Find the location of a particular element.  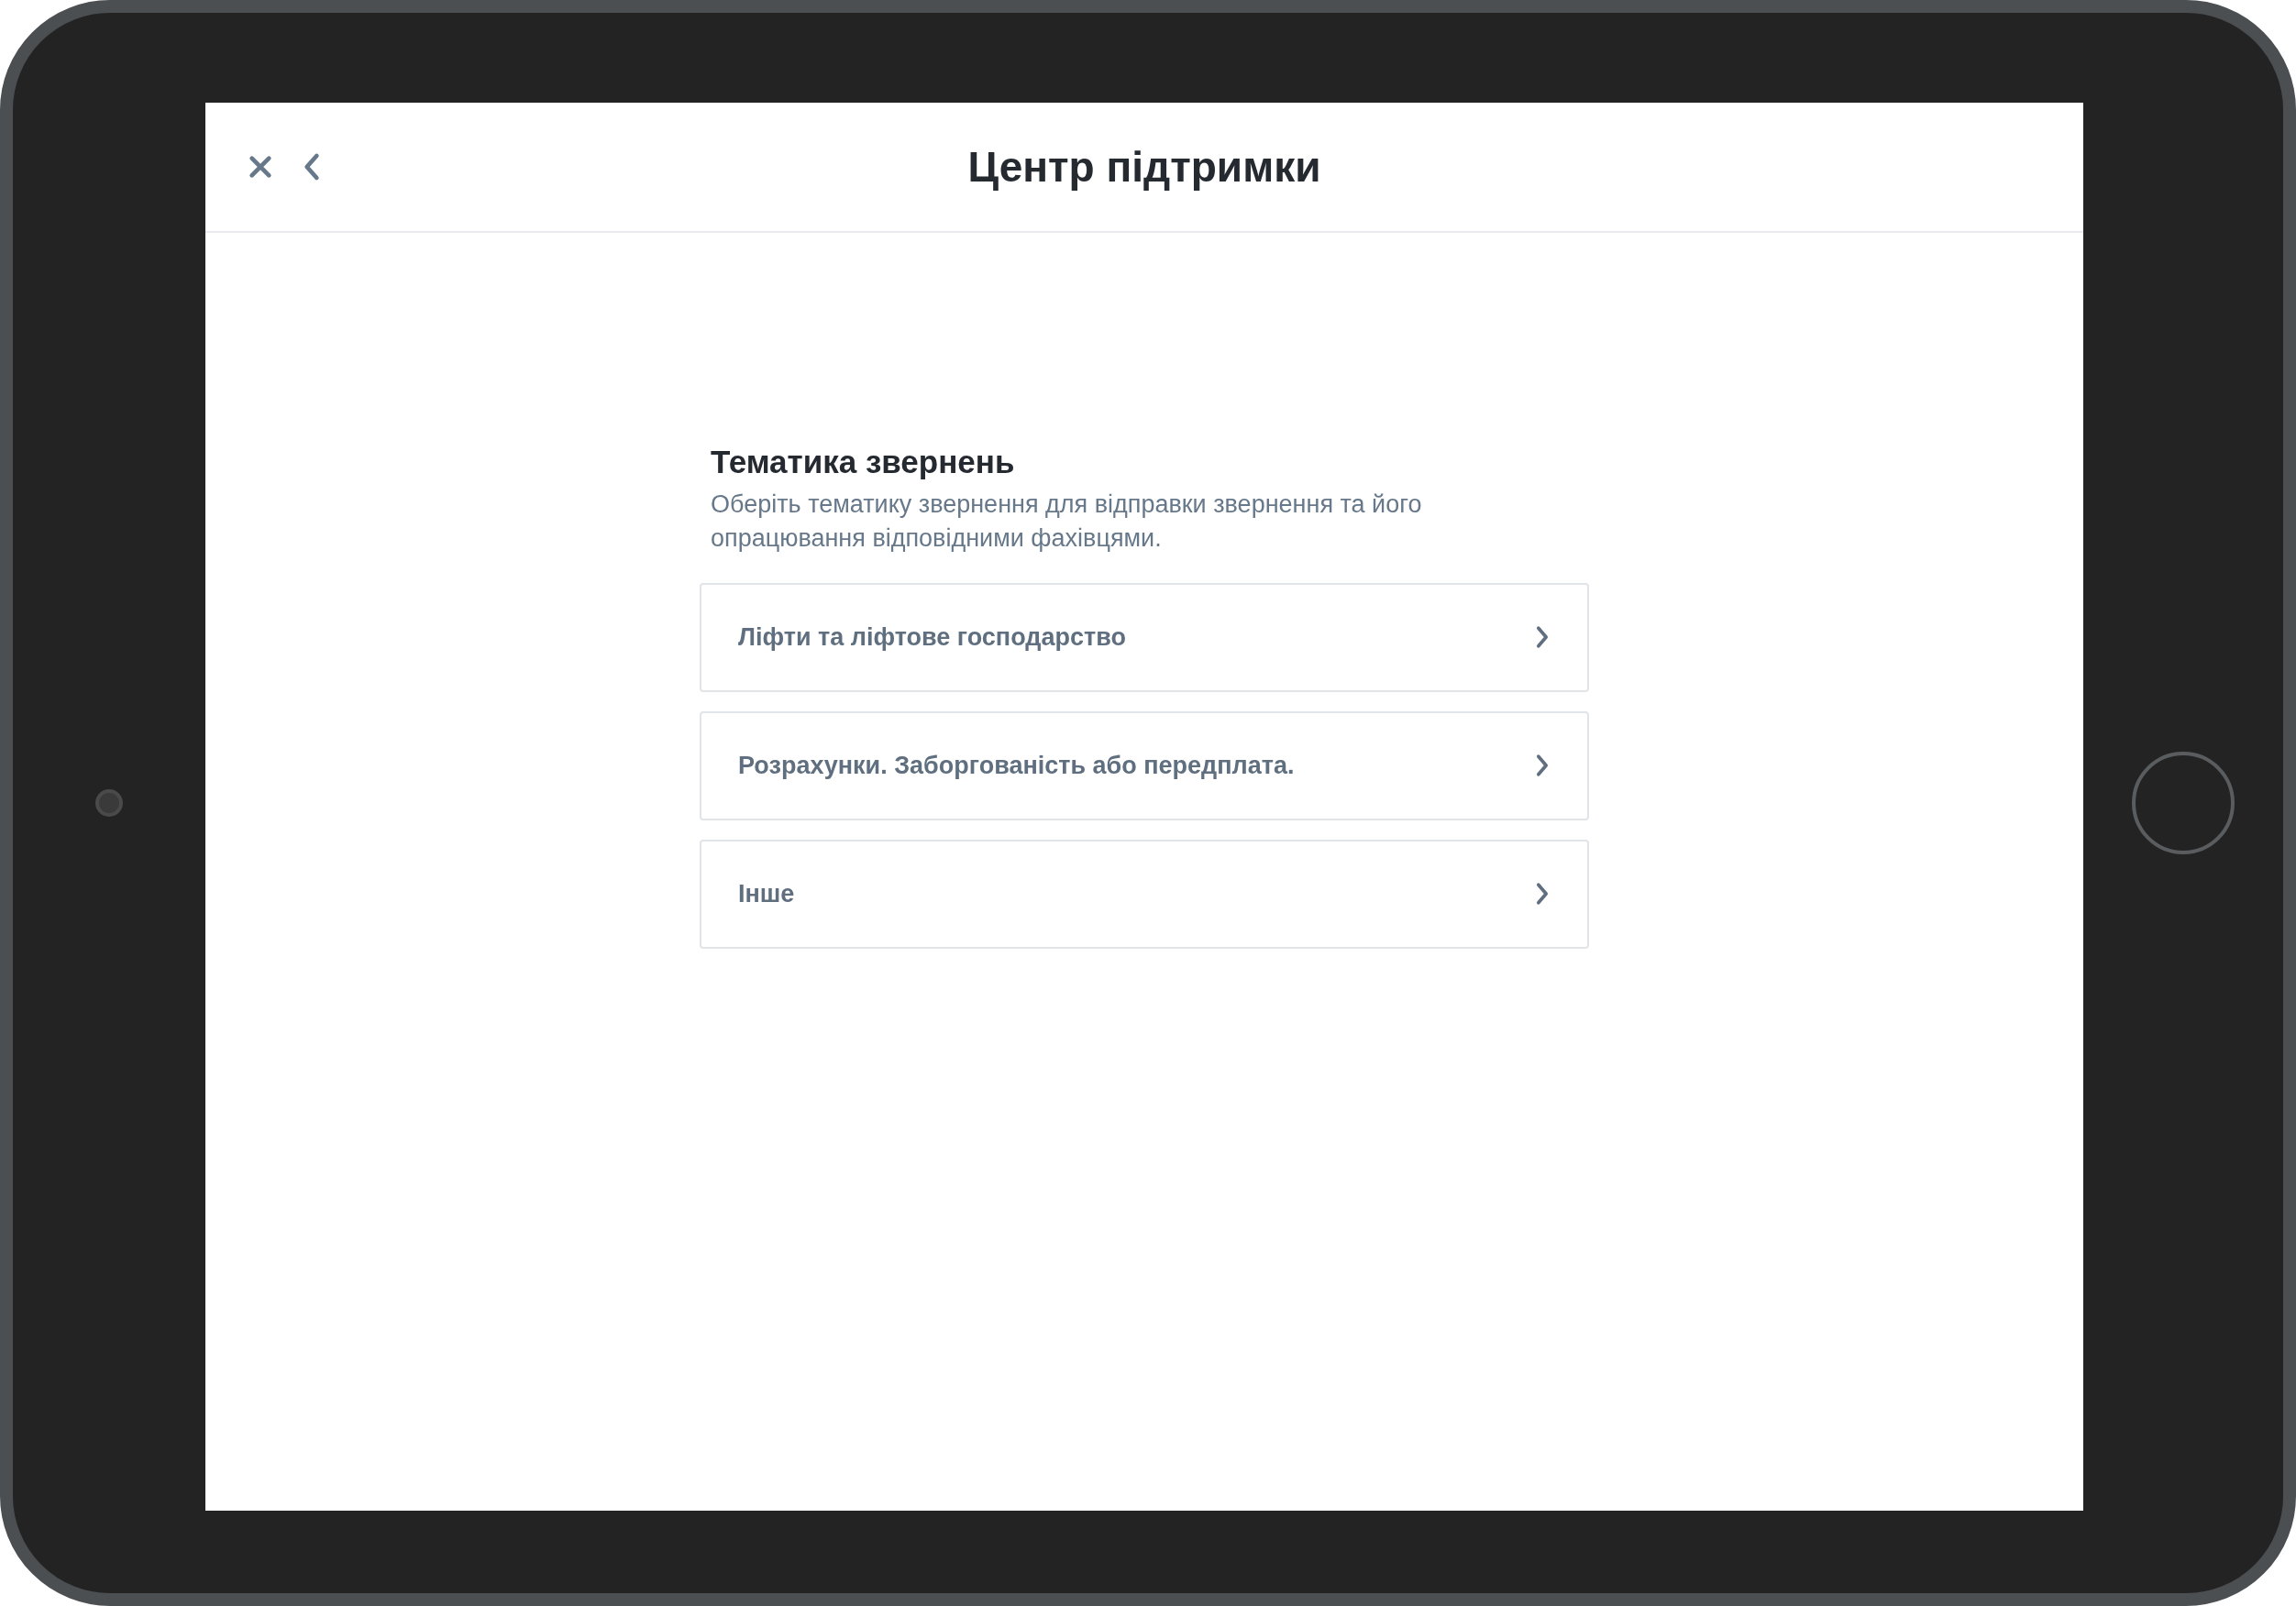

topic-label: Ліфти та ліфтове господарство is located at coordinates (932, 637).